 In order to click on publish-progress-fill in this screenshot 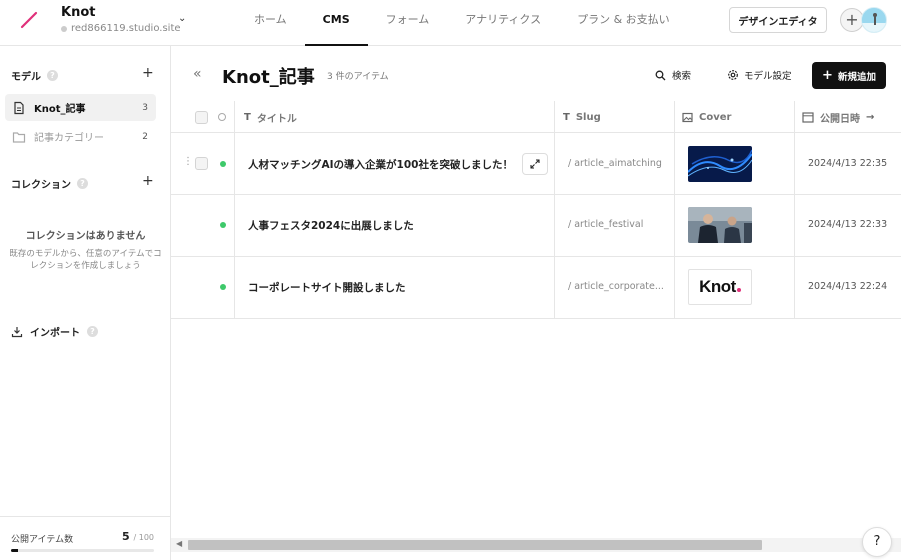, I will do `click(15, 550)`.